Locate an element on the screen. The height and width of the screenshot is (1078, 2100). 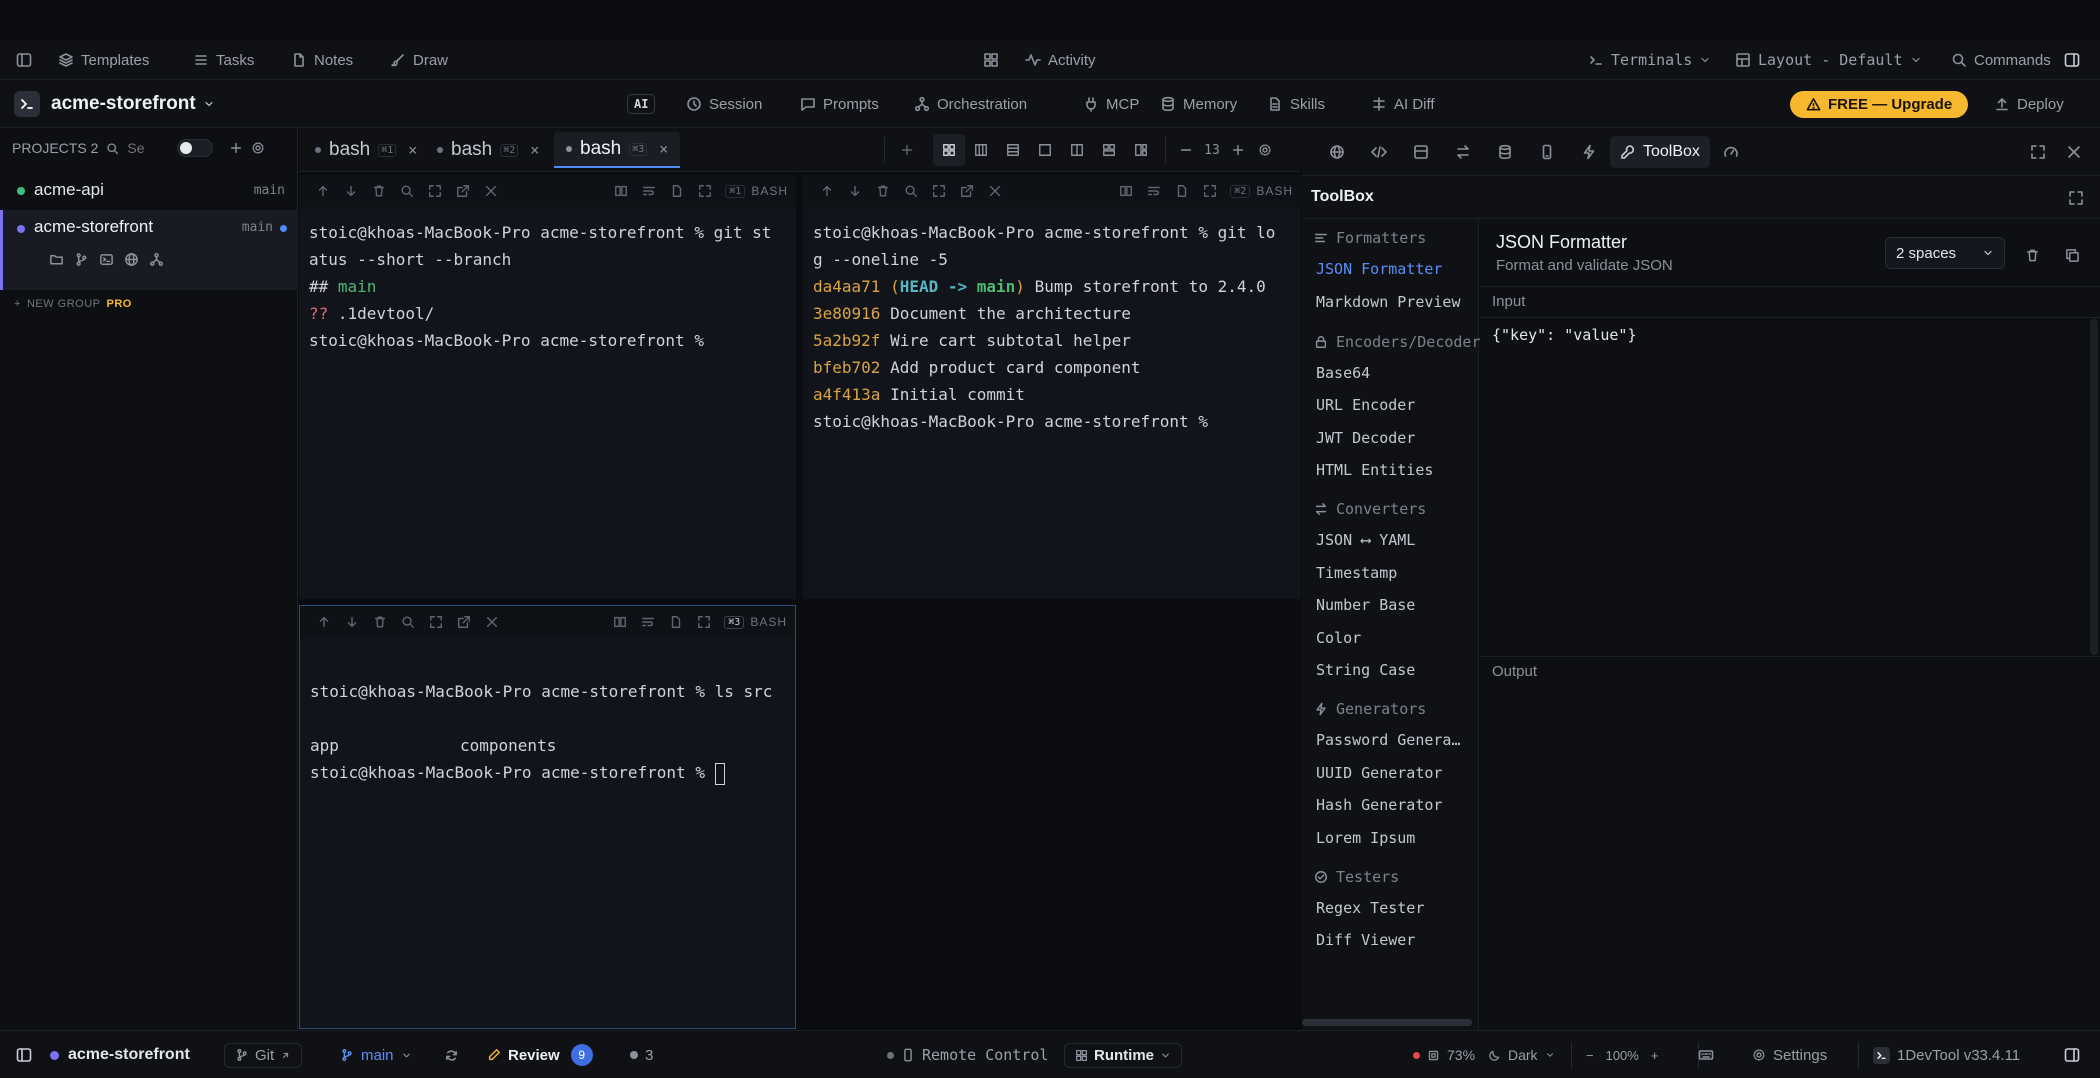
git-button: Git is located at coordinates (263, 1054).